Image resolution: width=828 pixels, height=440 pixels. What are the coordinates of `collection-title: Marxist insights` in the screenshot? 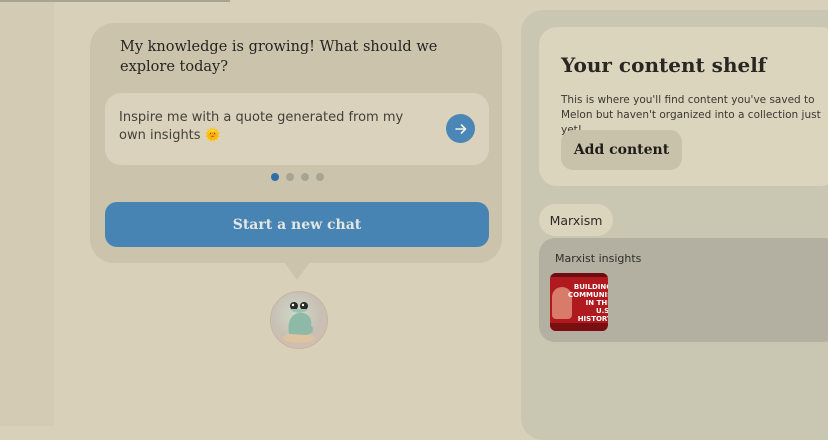 It's located at (598, 258).